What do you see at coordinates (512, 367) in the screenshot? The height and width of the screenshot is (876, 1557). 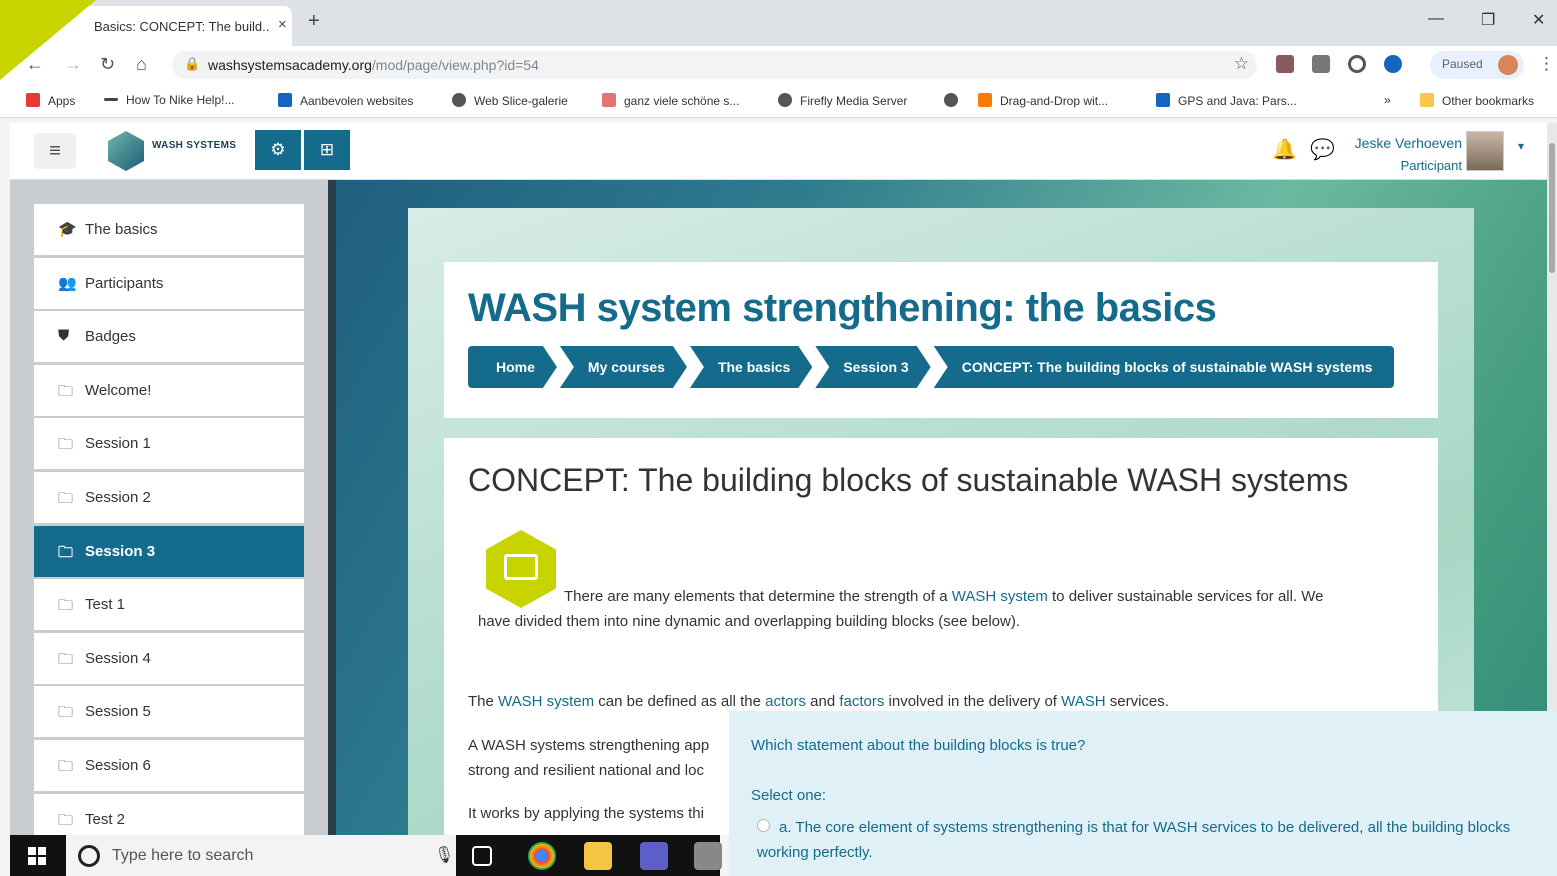 I see `breadcrumb-home: Home` at bounding box center [512, 367].